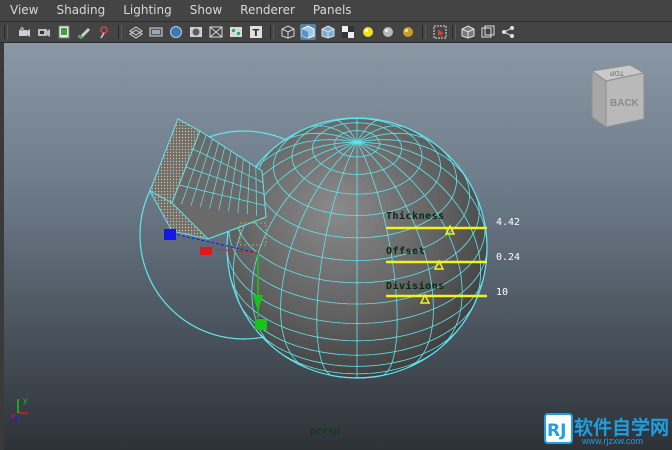 The image size is (672, 450). What do you see at coordinates (332, 10) in the screenshot?
I see `menu-panels: Panels` at bounding box center [332, 10].